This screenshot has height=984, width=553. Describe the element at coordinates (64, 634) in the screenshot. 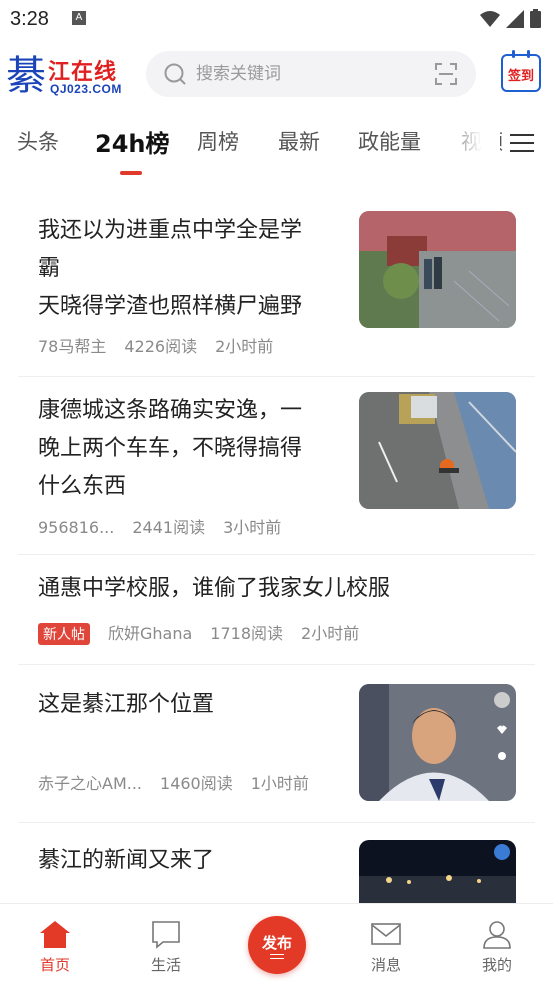

I see `new-user-badge: 新人帖` at that location.